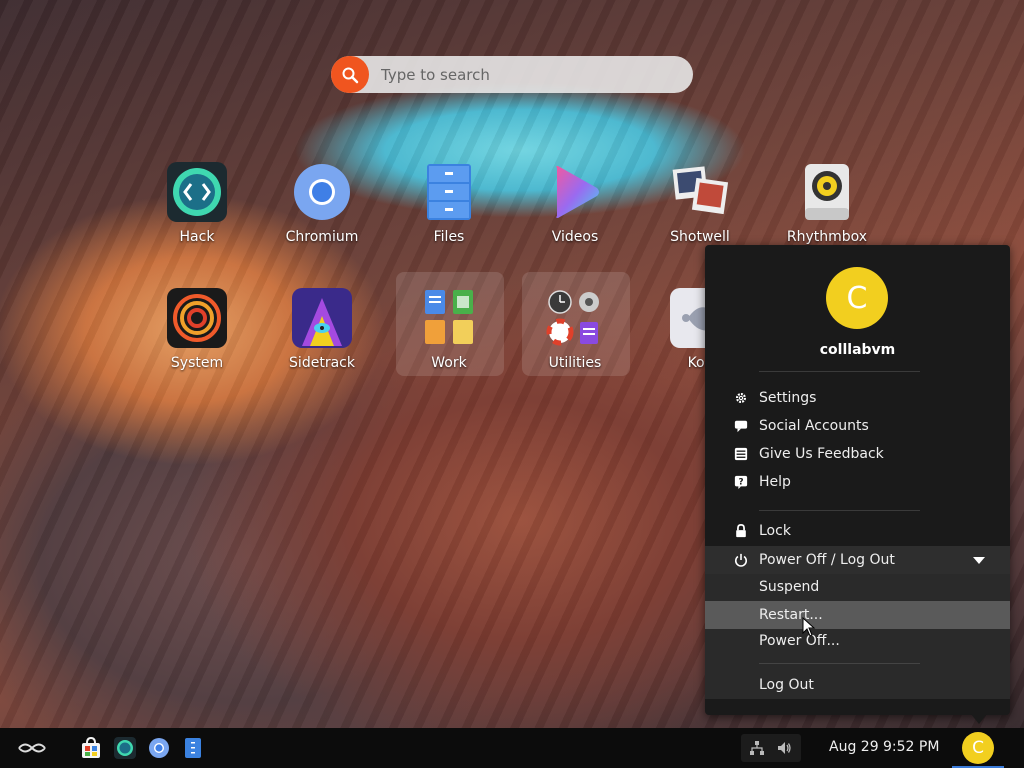 The width and height of the screenshot is (1024, 768). Describe the element at coordinates (857, 398) in the screenshot. I see `menu-item-settings: Settings` at that location.